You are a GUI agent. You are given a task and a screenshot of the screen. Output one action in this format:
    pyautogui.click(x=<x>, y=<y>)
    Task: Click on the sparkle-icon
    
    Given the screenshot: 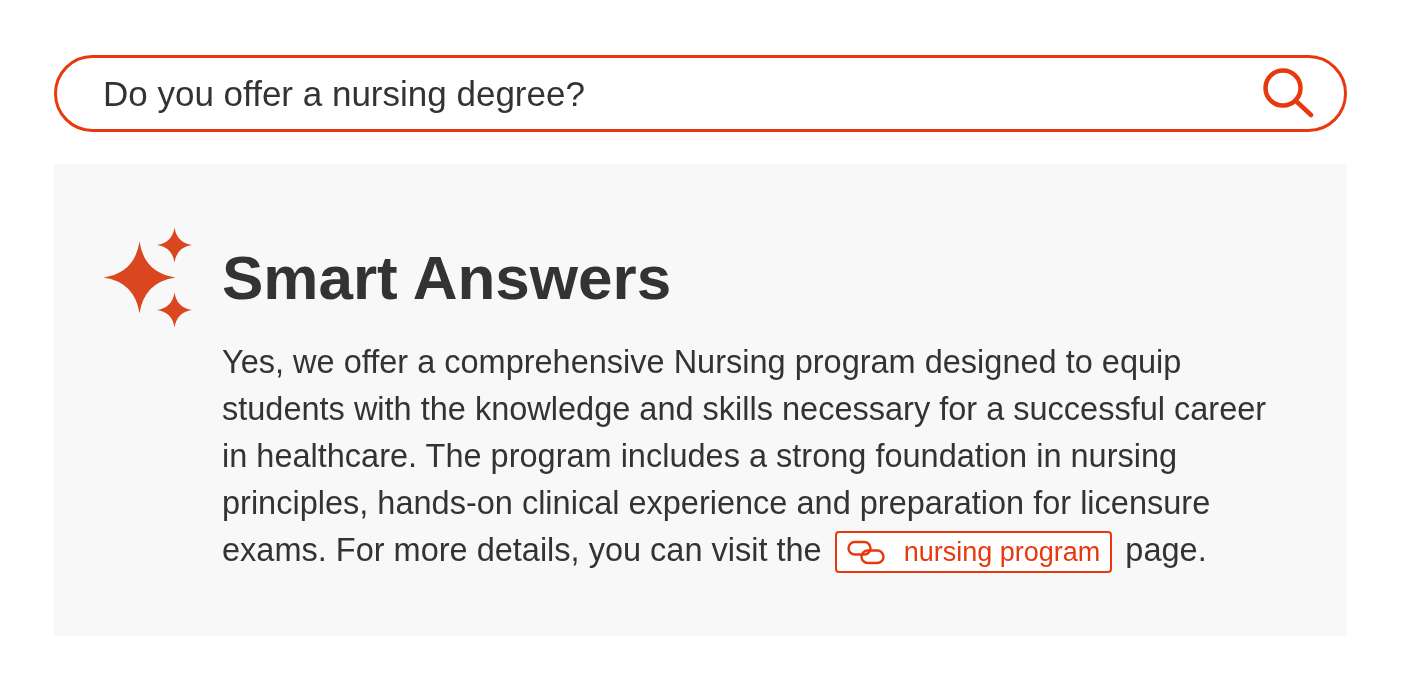 What is the action you would take?
    pyautogui.click(x=147, y=277)
    